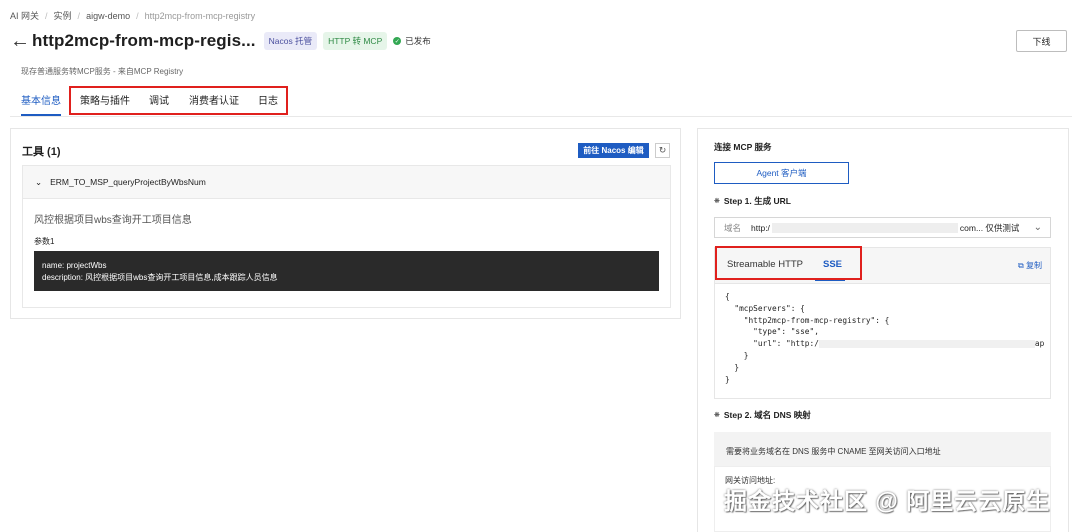  I want to click on breadcrumb-instance: aigw-demo, so click(108, 16).